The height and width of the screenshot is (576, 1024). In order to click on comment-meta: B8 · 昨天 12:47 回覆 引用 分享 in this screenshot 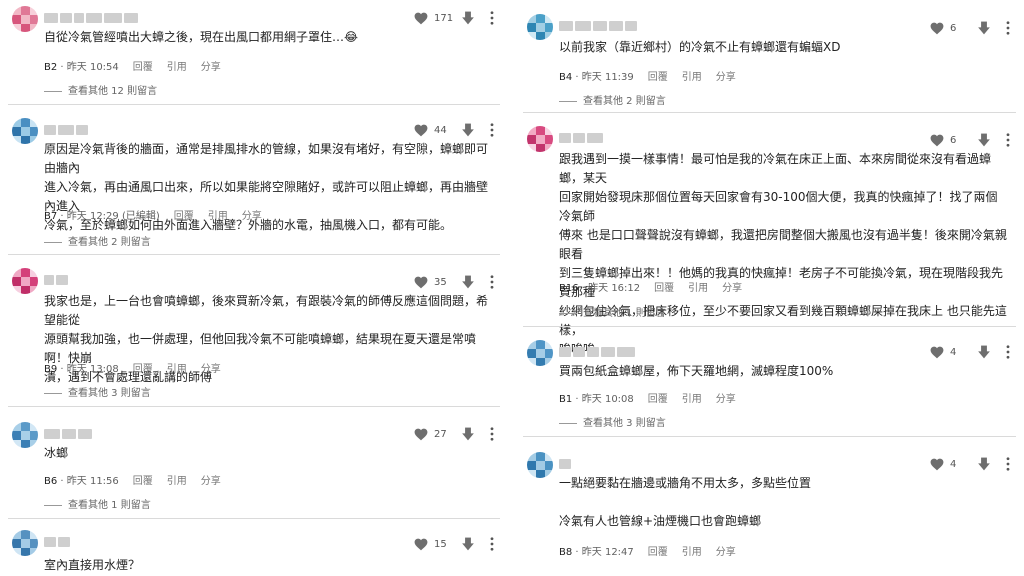, I will do `click(647, 550)`.